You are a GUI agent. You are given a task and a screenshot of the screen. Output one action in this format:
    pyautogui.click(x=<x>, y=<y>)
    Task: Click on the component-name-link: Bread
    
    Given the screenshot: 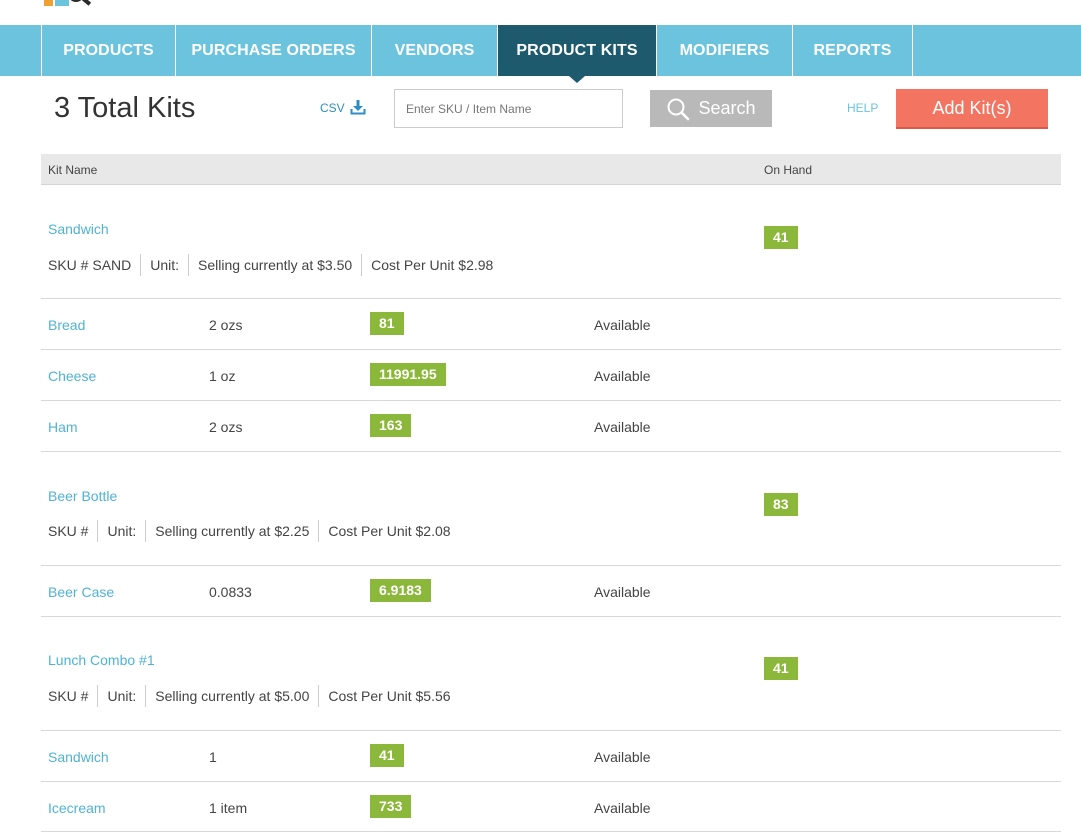 What is the action you would take?
    pyautogui.click(x=66, y=325)
    